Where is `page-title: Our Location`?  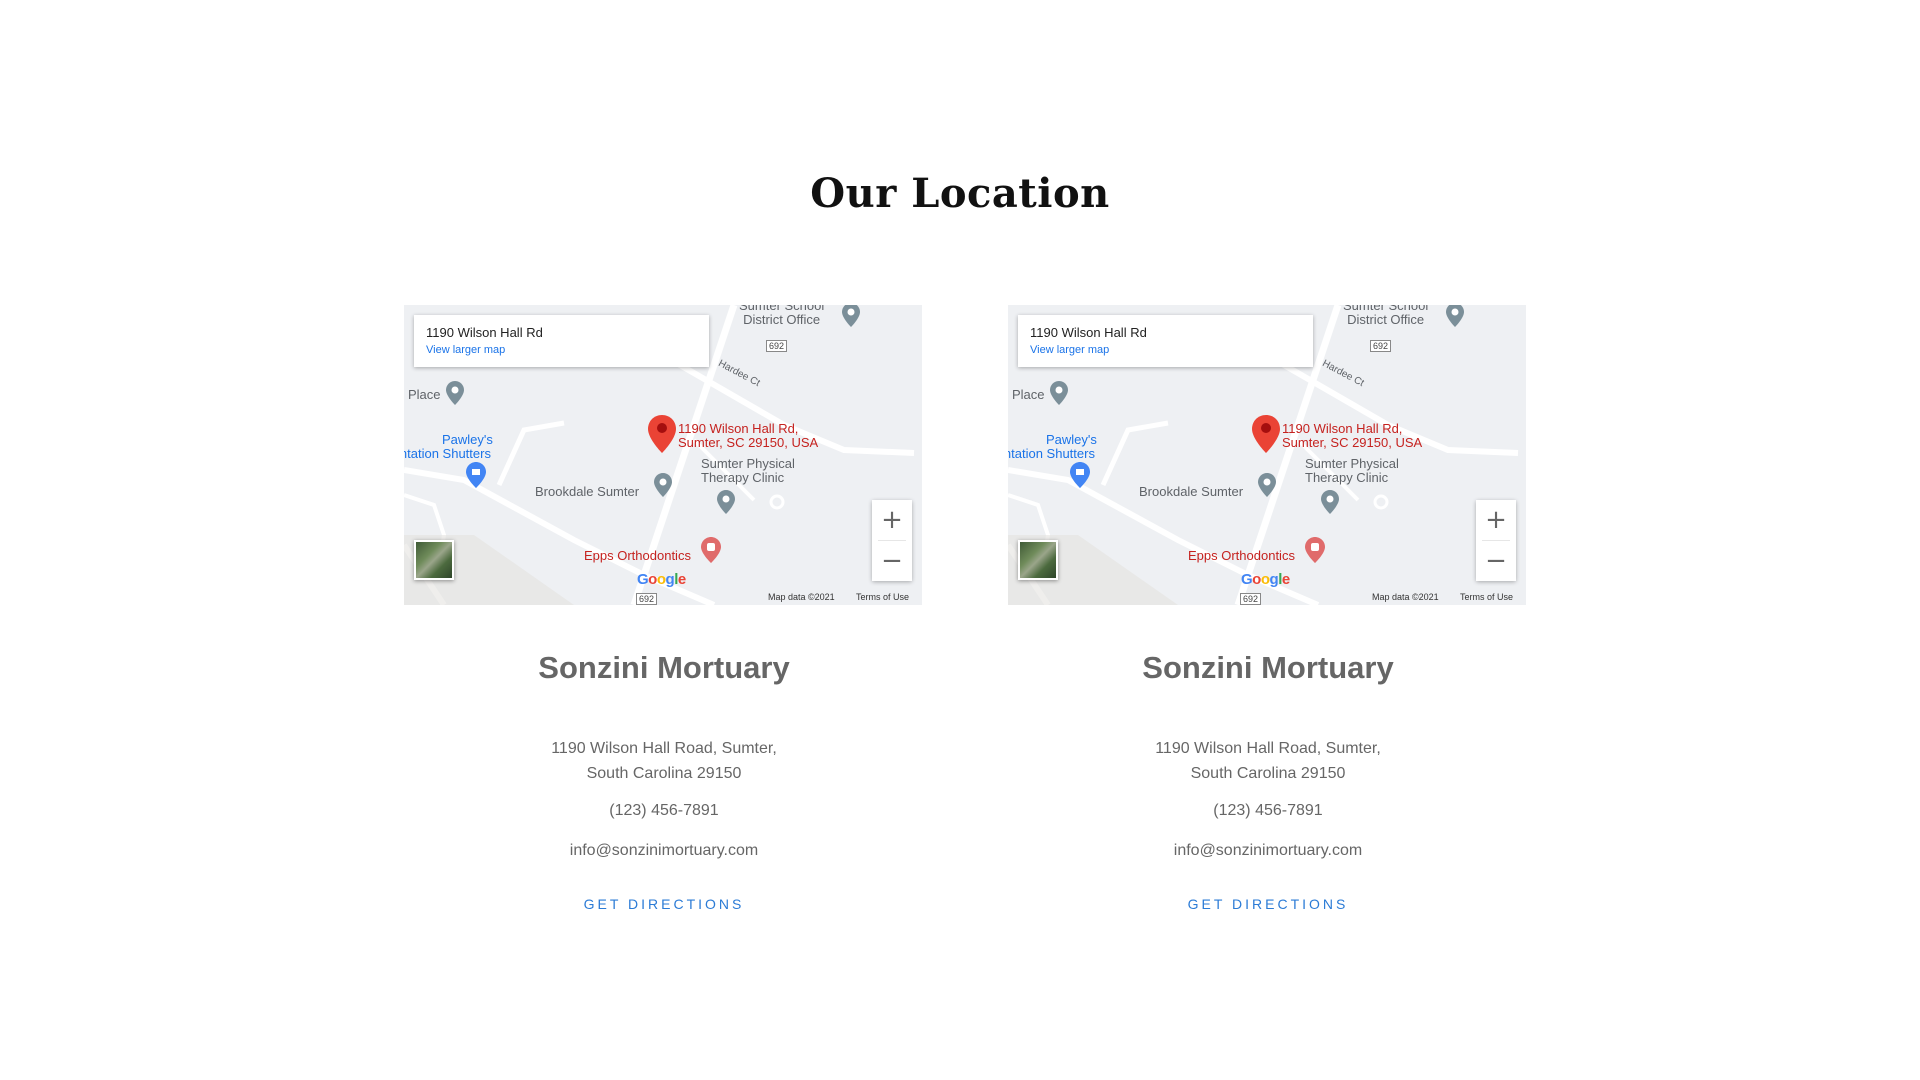 page-title: Our Location is located at coordinates (960, 193).